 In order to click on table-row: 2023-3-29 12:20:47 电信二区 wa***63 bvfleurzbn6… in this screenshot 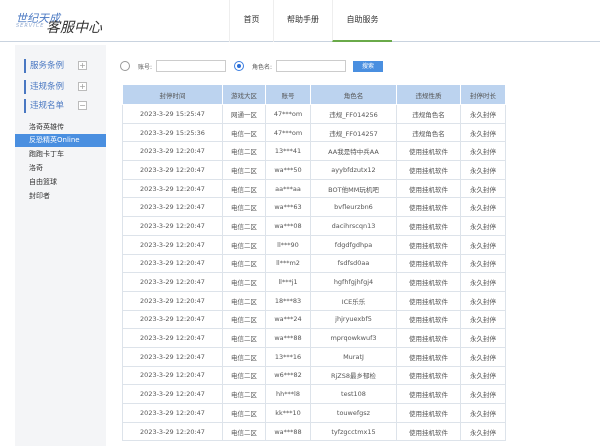, I will do `click(314, 207)`.